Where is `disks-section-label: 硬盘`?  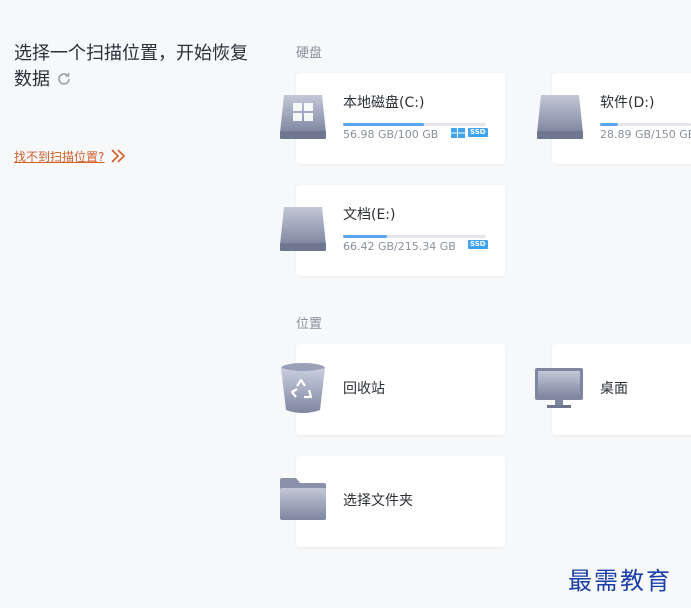
disks-section-label: 硬盘 is located at coordinates (309, 53).